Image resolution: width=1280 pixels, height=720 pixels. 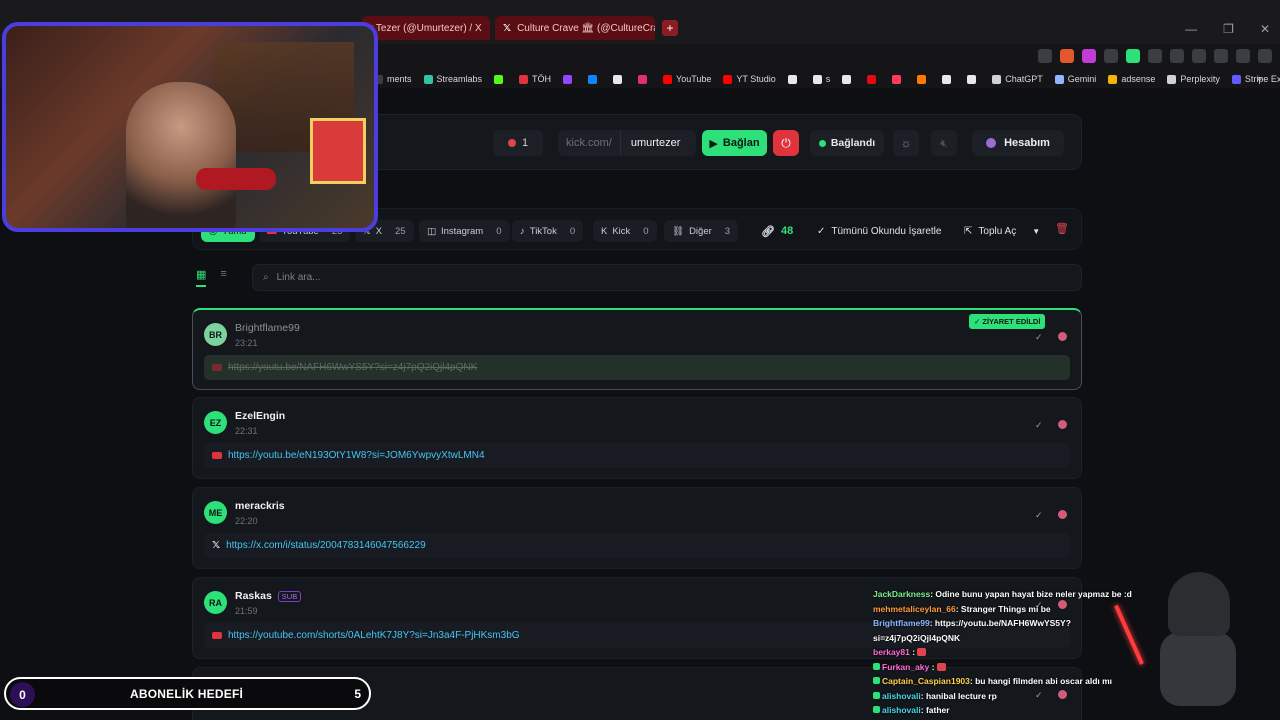 I want to click on filter-chip-instagram: ◫ Instagram 0, so click(x=464, y=231).